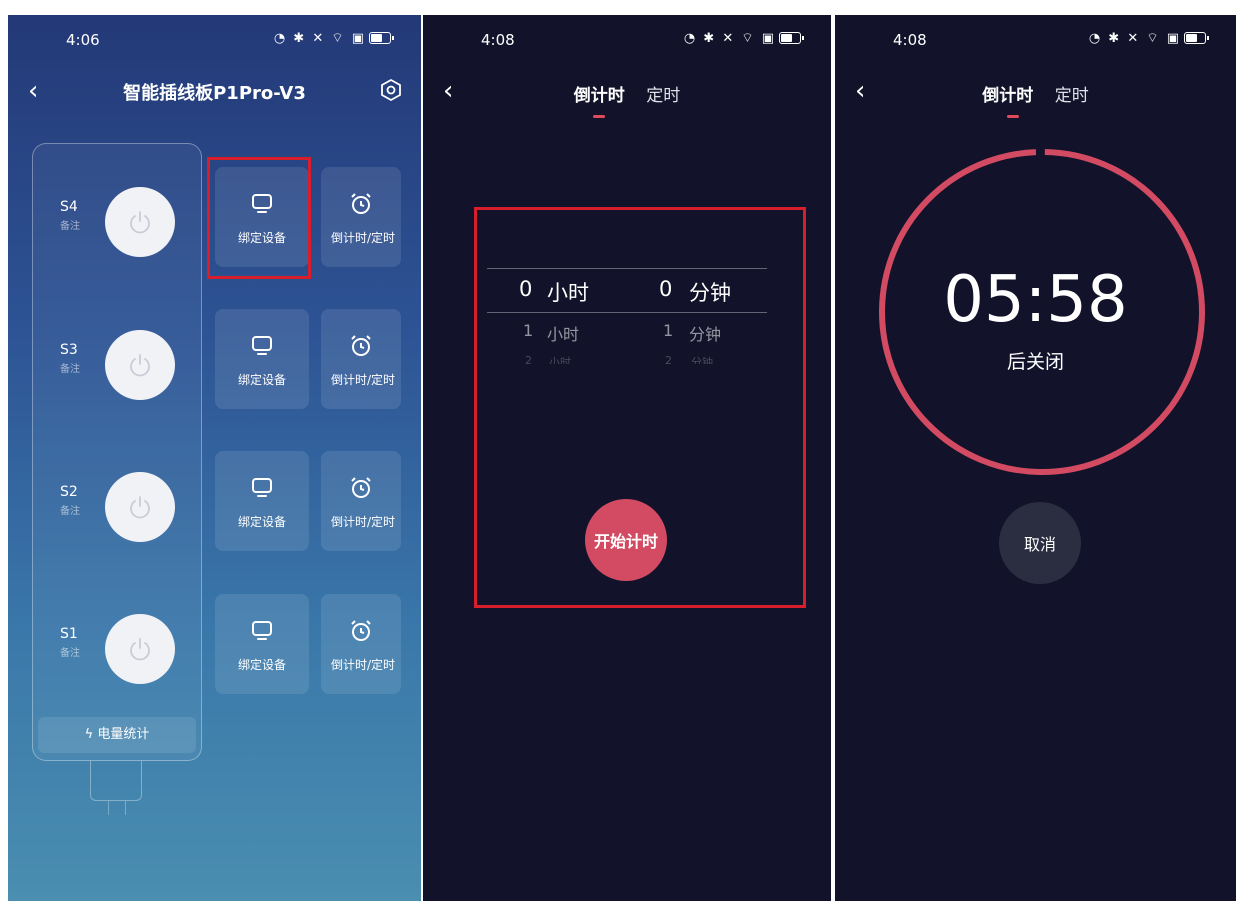 The width and height of the screenshot is (1236, 901). I want to click on energy-stats-label: 电量统计, so click(123, 734).